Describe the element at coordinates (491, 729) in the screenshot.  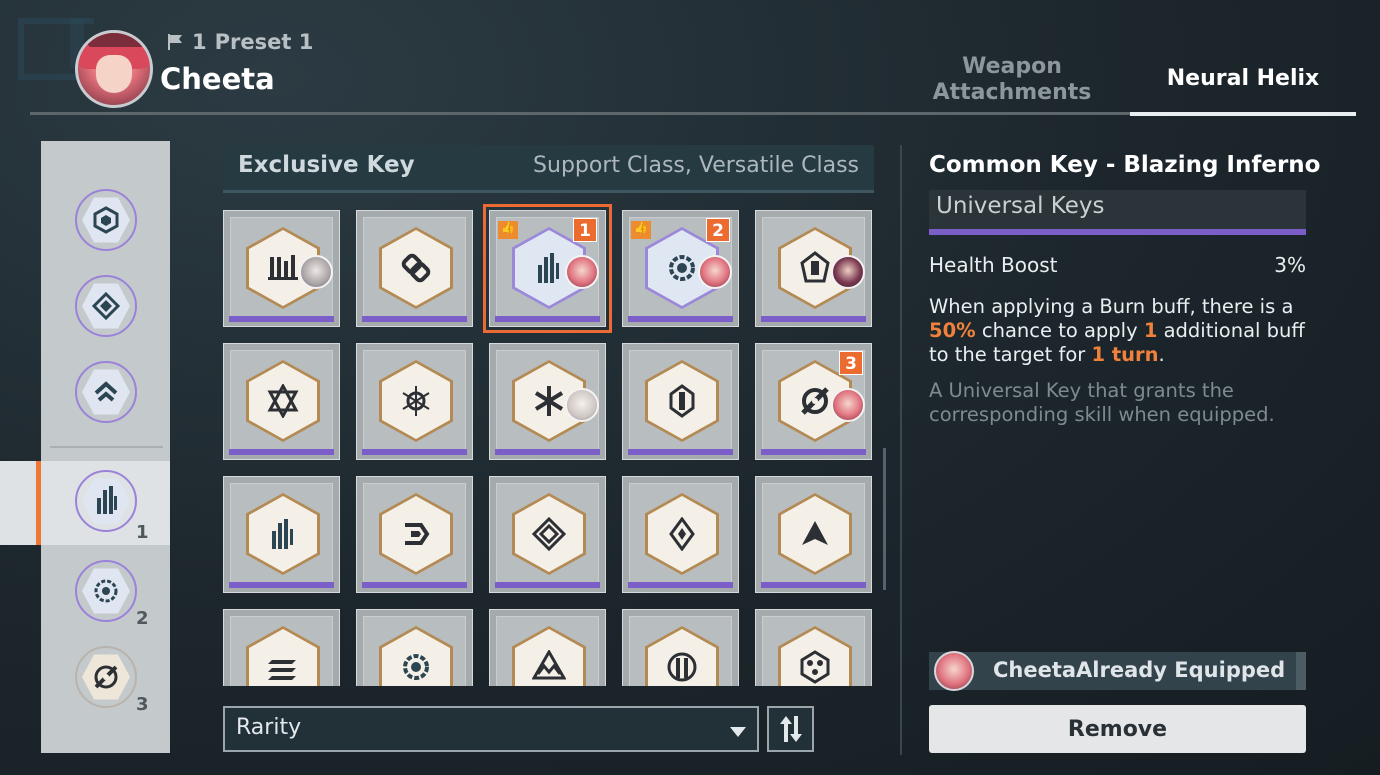
I see `rarity-dropdown` at that location.